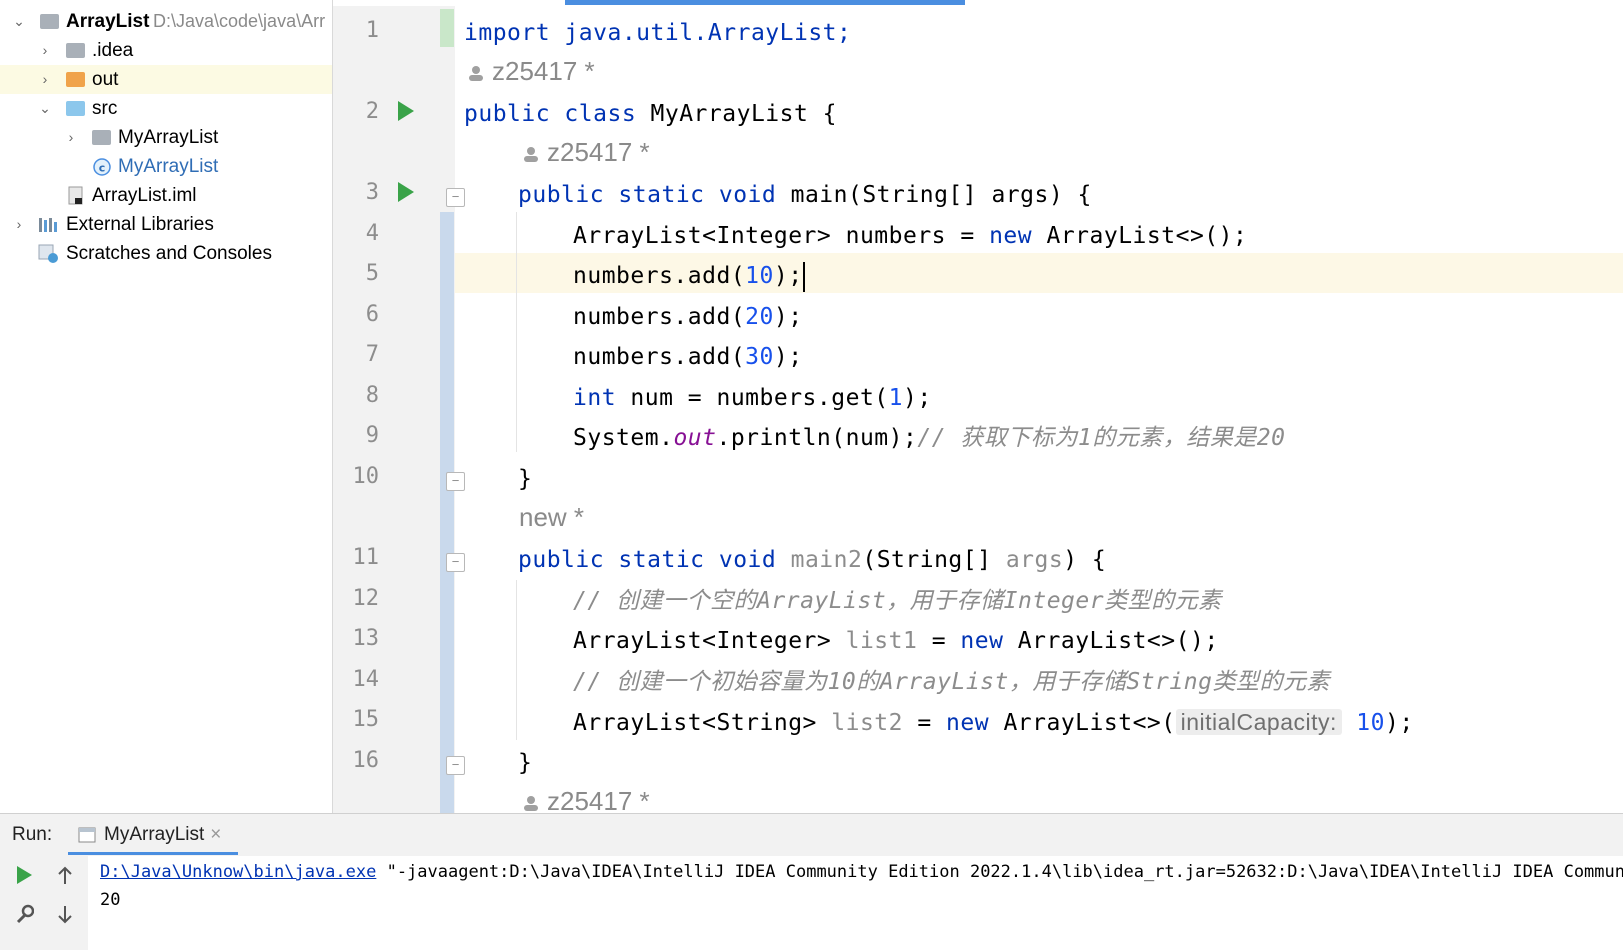 The image size is (1623, 950). Describe the element at coordinates (140, 224) in the screenshot. I see `tree-label: External Libraries` at that location.